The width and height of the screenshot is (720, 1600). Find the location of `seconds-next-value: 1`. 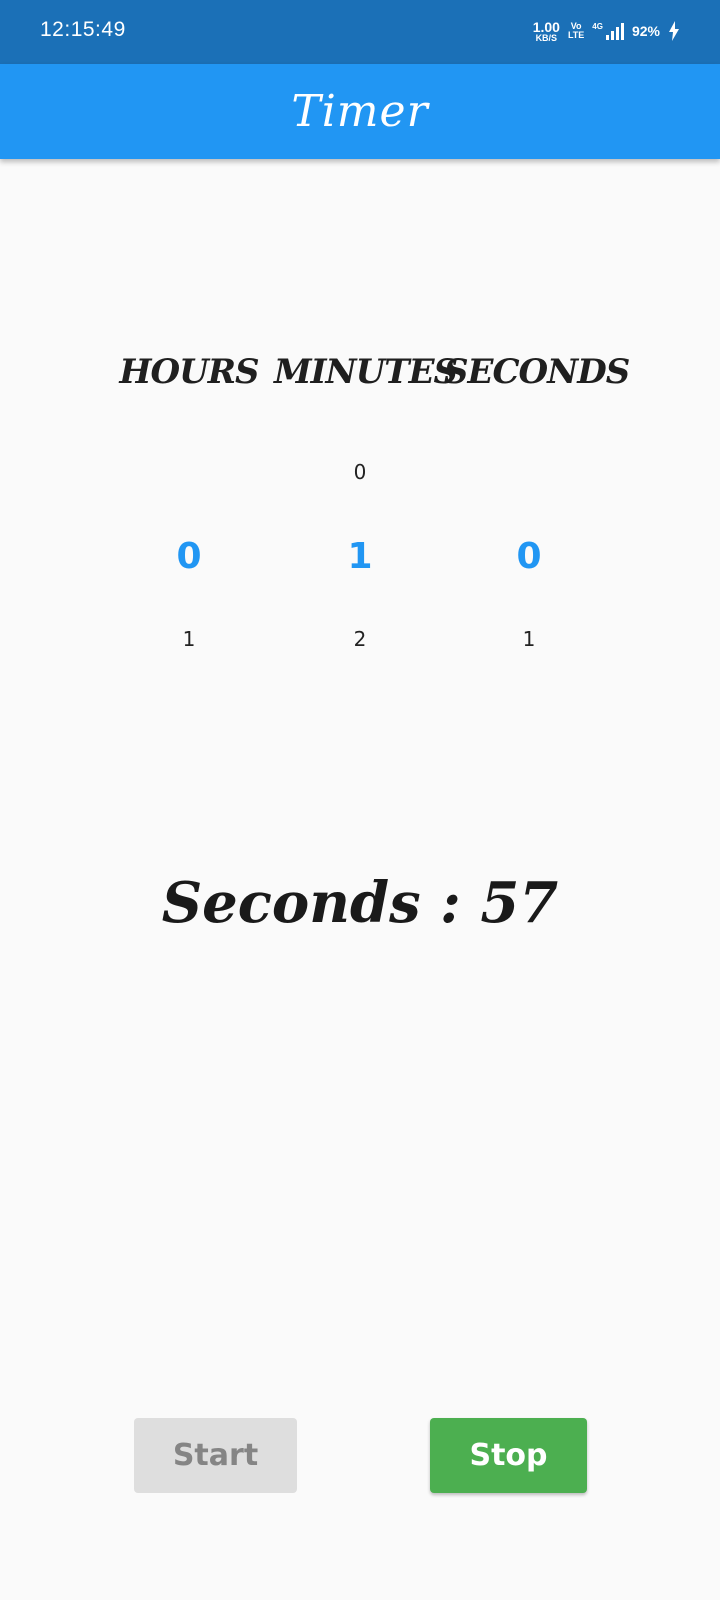

seconds-next-value: 1 is located at coordinates (529, 639).